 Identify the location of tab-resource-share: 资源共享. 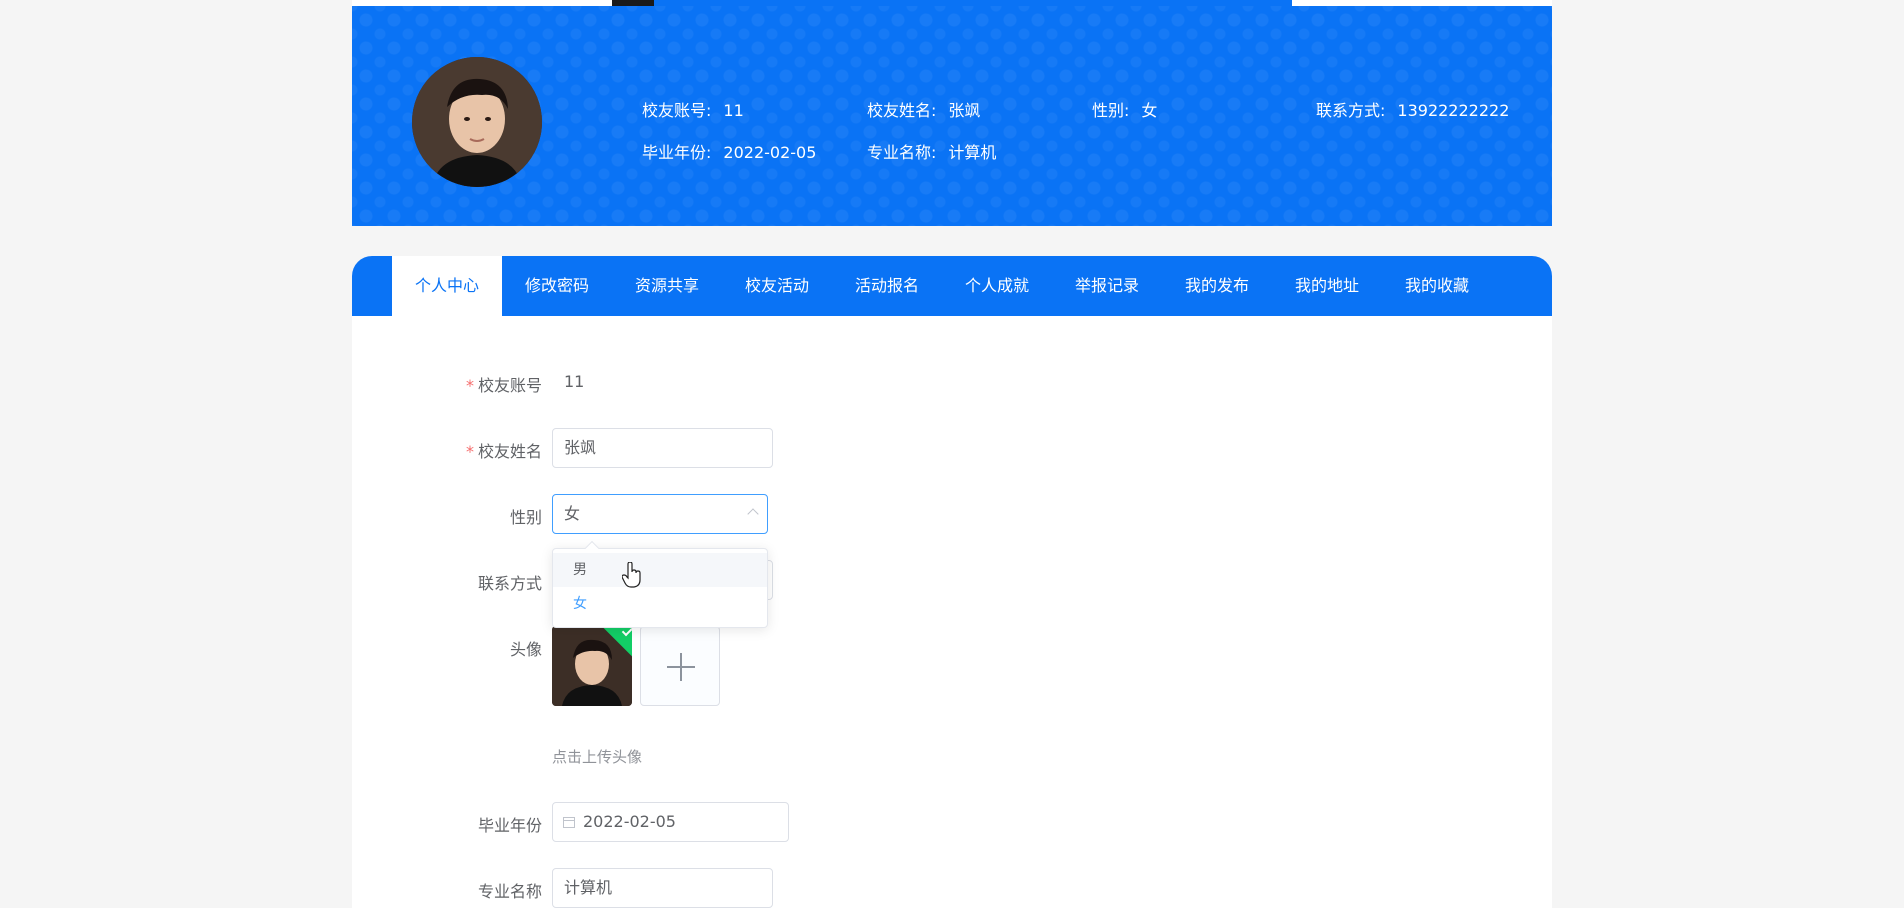
(667, 286).